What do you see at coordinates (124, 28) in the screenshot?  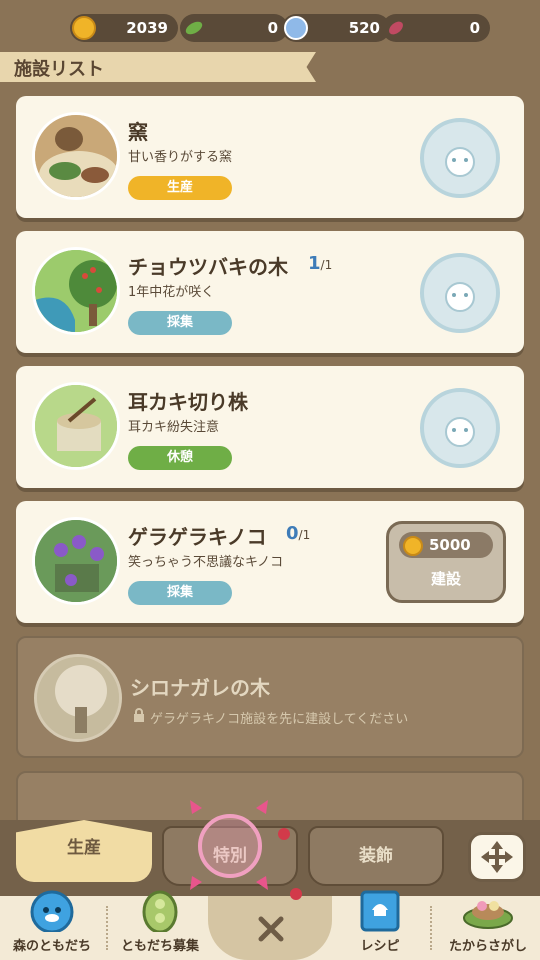 I see `currency-gold: 2039` at bounding box center [124, 28].